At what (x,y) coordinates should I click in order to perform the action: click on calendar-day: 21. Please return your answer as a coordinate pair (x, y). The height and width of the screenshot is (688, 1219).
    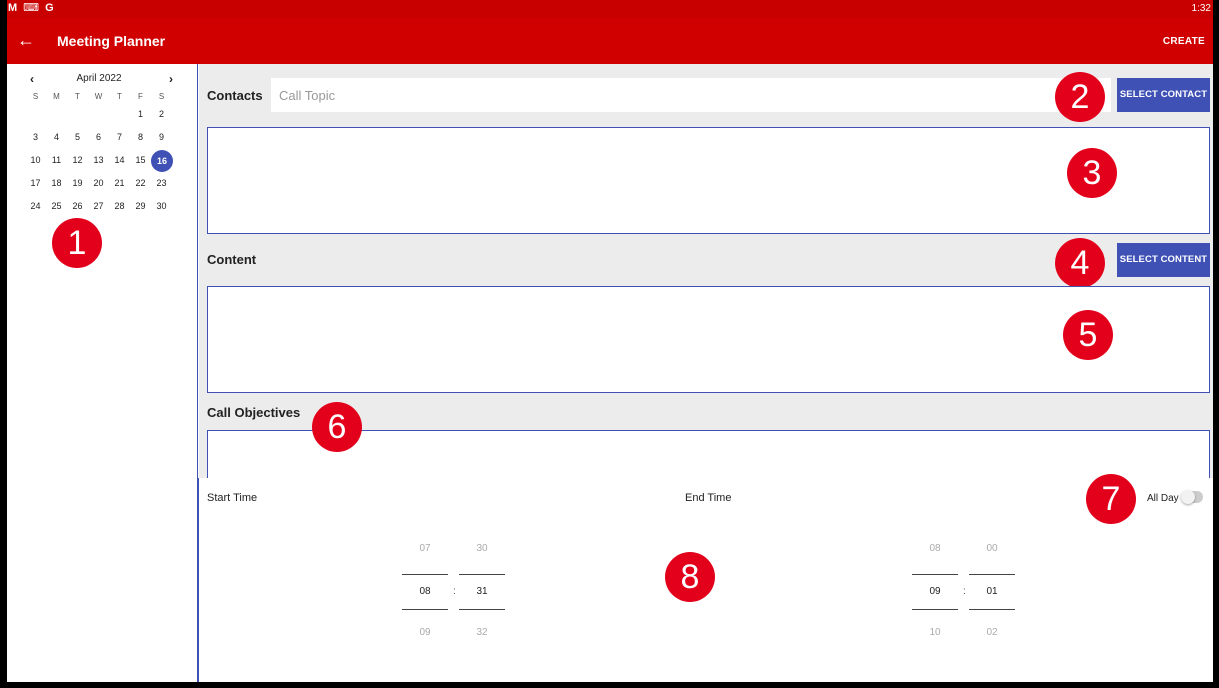
    Looking at the image, I should click on (119, 184).